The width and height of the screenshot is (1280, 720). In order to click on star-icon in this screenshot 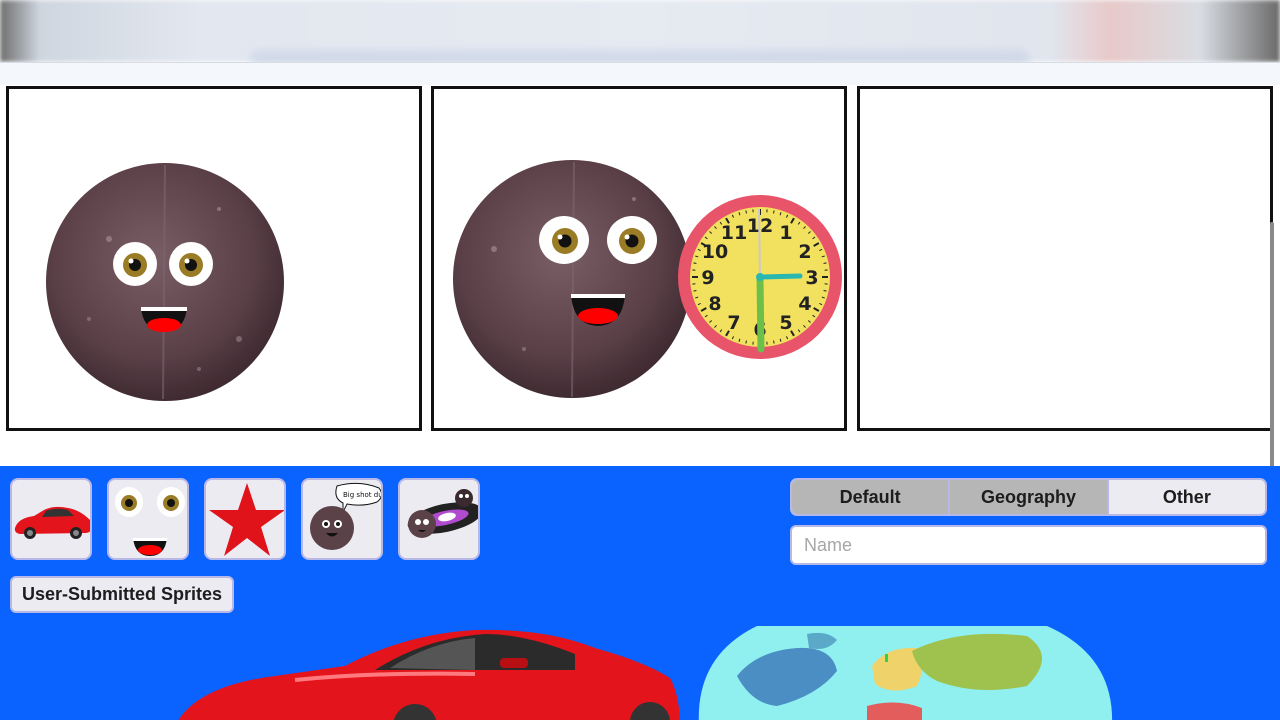, I will do `click(246, 519)`.